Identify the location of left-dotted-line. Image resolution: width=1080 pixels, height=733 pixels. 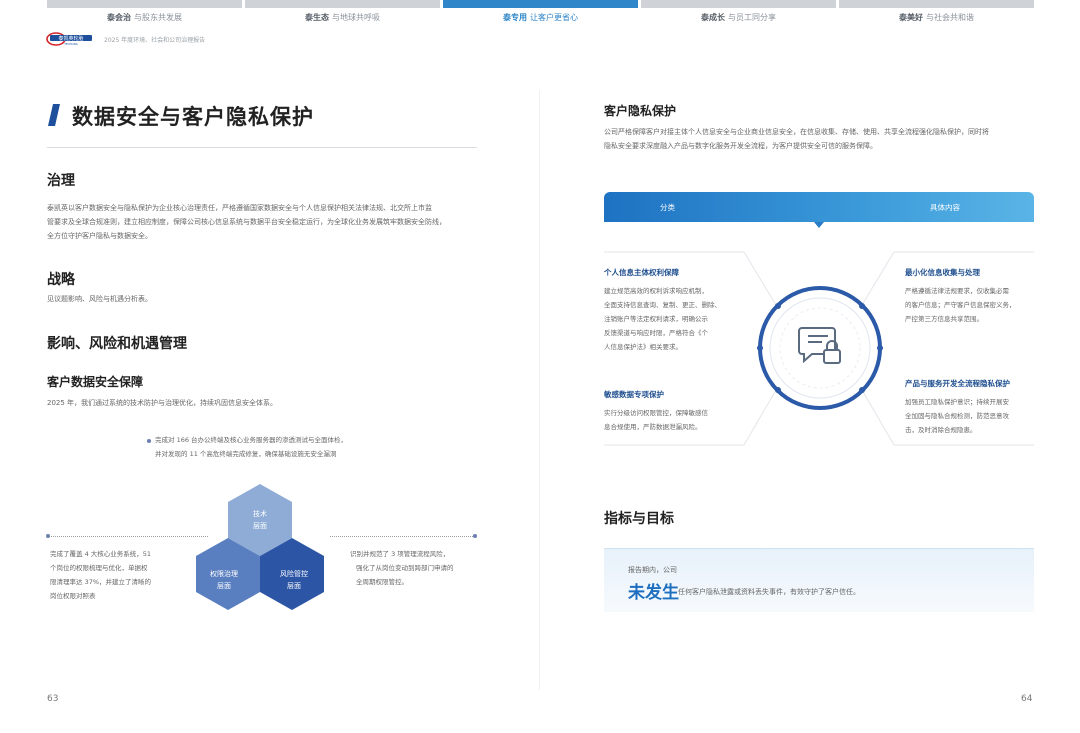
(128, 536).